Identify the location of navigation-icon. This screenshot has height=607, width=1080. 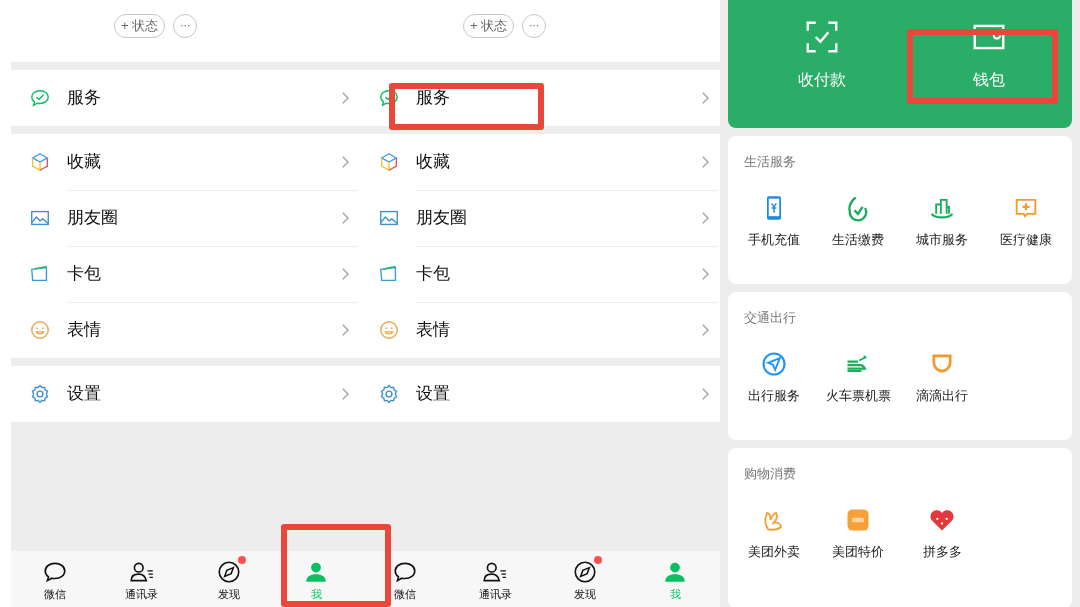
(774, 363).